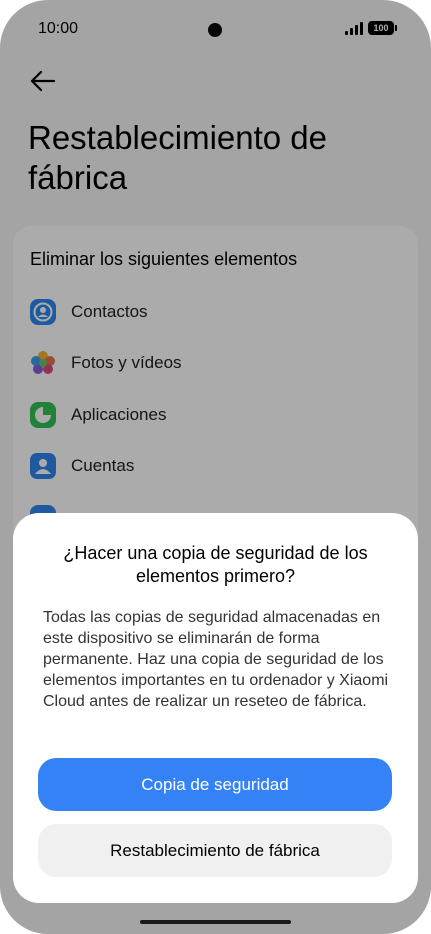 The height and width of the screenshot is (934, 431). Describe the element at coordinates (215, 922) in the screenshot. I see `home-indicator` at that location.